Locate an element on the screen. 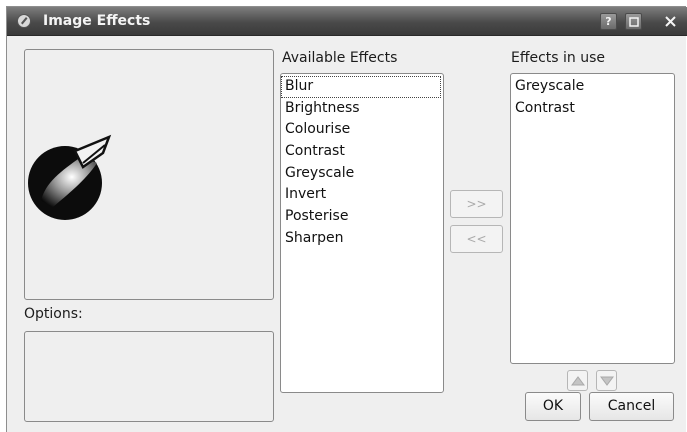  help-button: ? is located at coordinates (608, 21).